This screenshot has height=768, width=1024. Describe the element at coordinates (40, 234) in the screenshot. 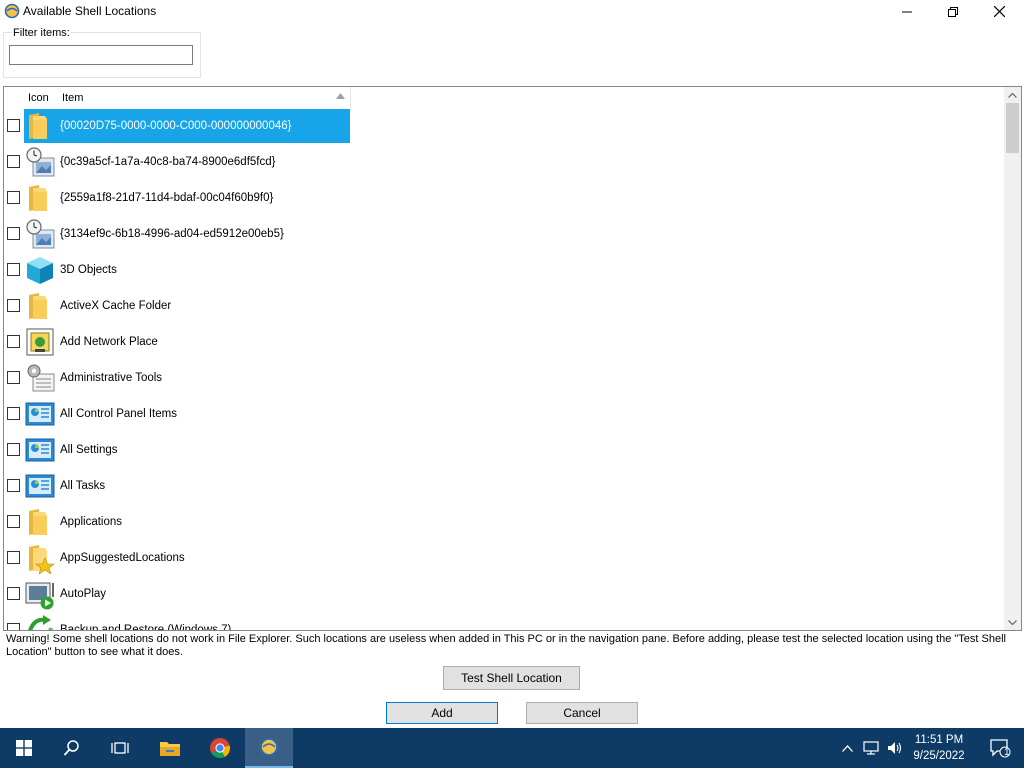

I see `clock-pictures-icon` at that location.